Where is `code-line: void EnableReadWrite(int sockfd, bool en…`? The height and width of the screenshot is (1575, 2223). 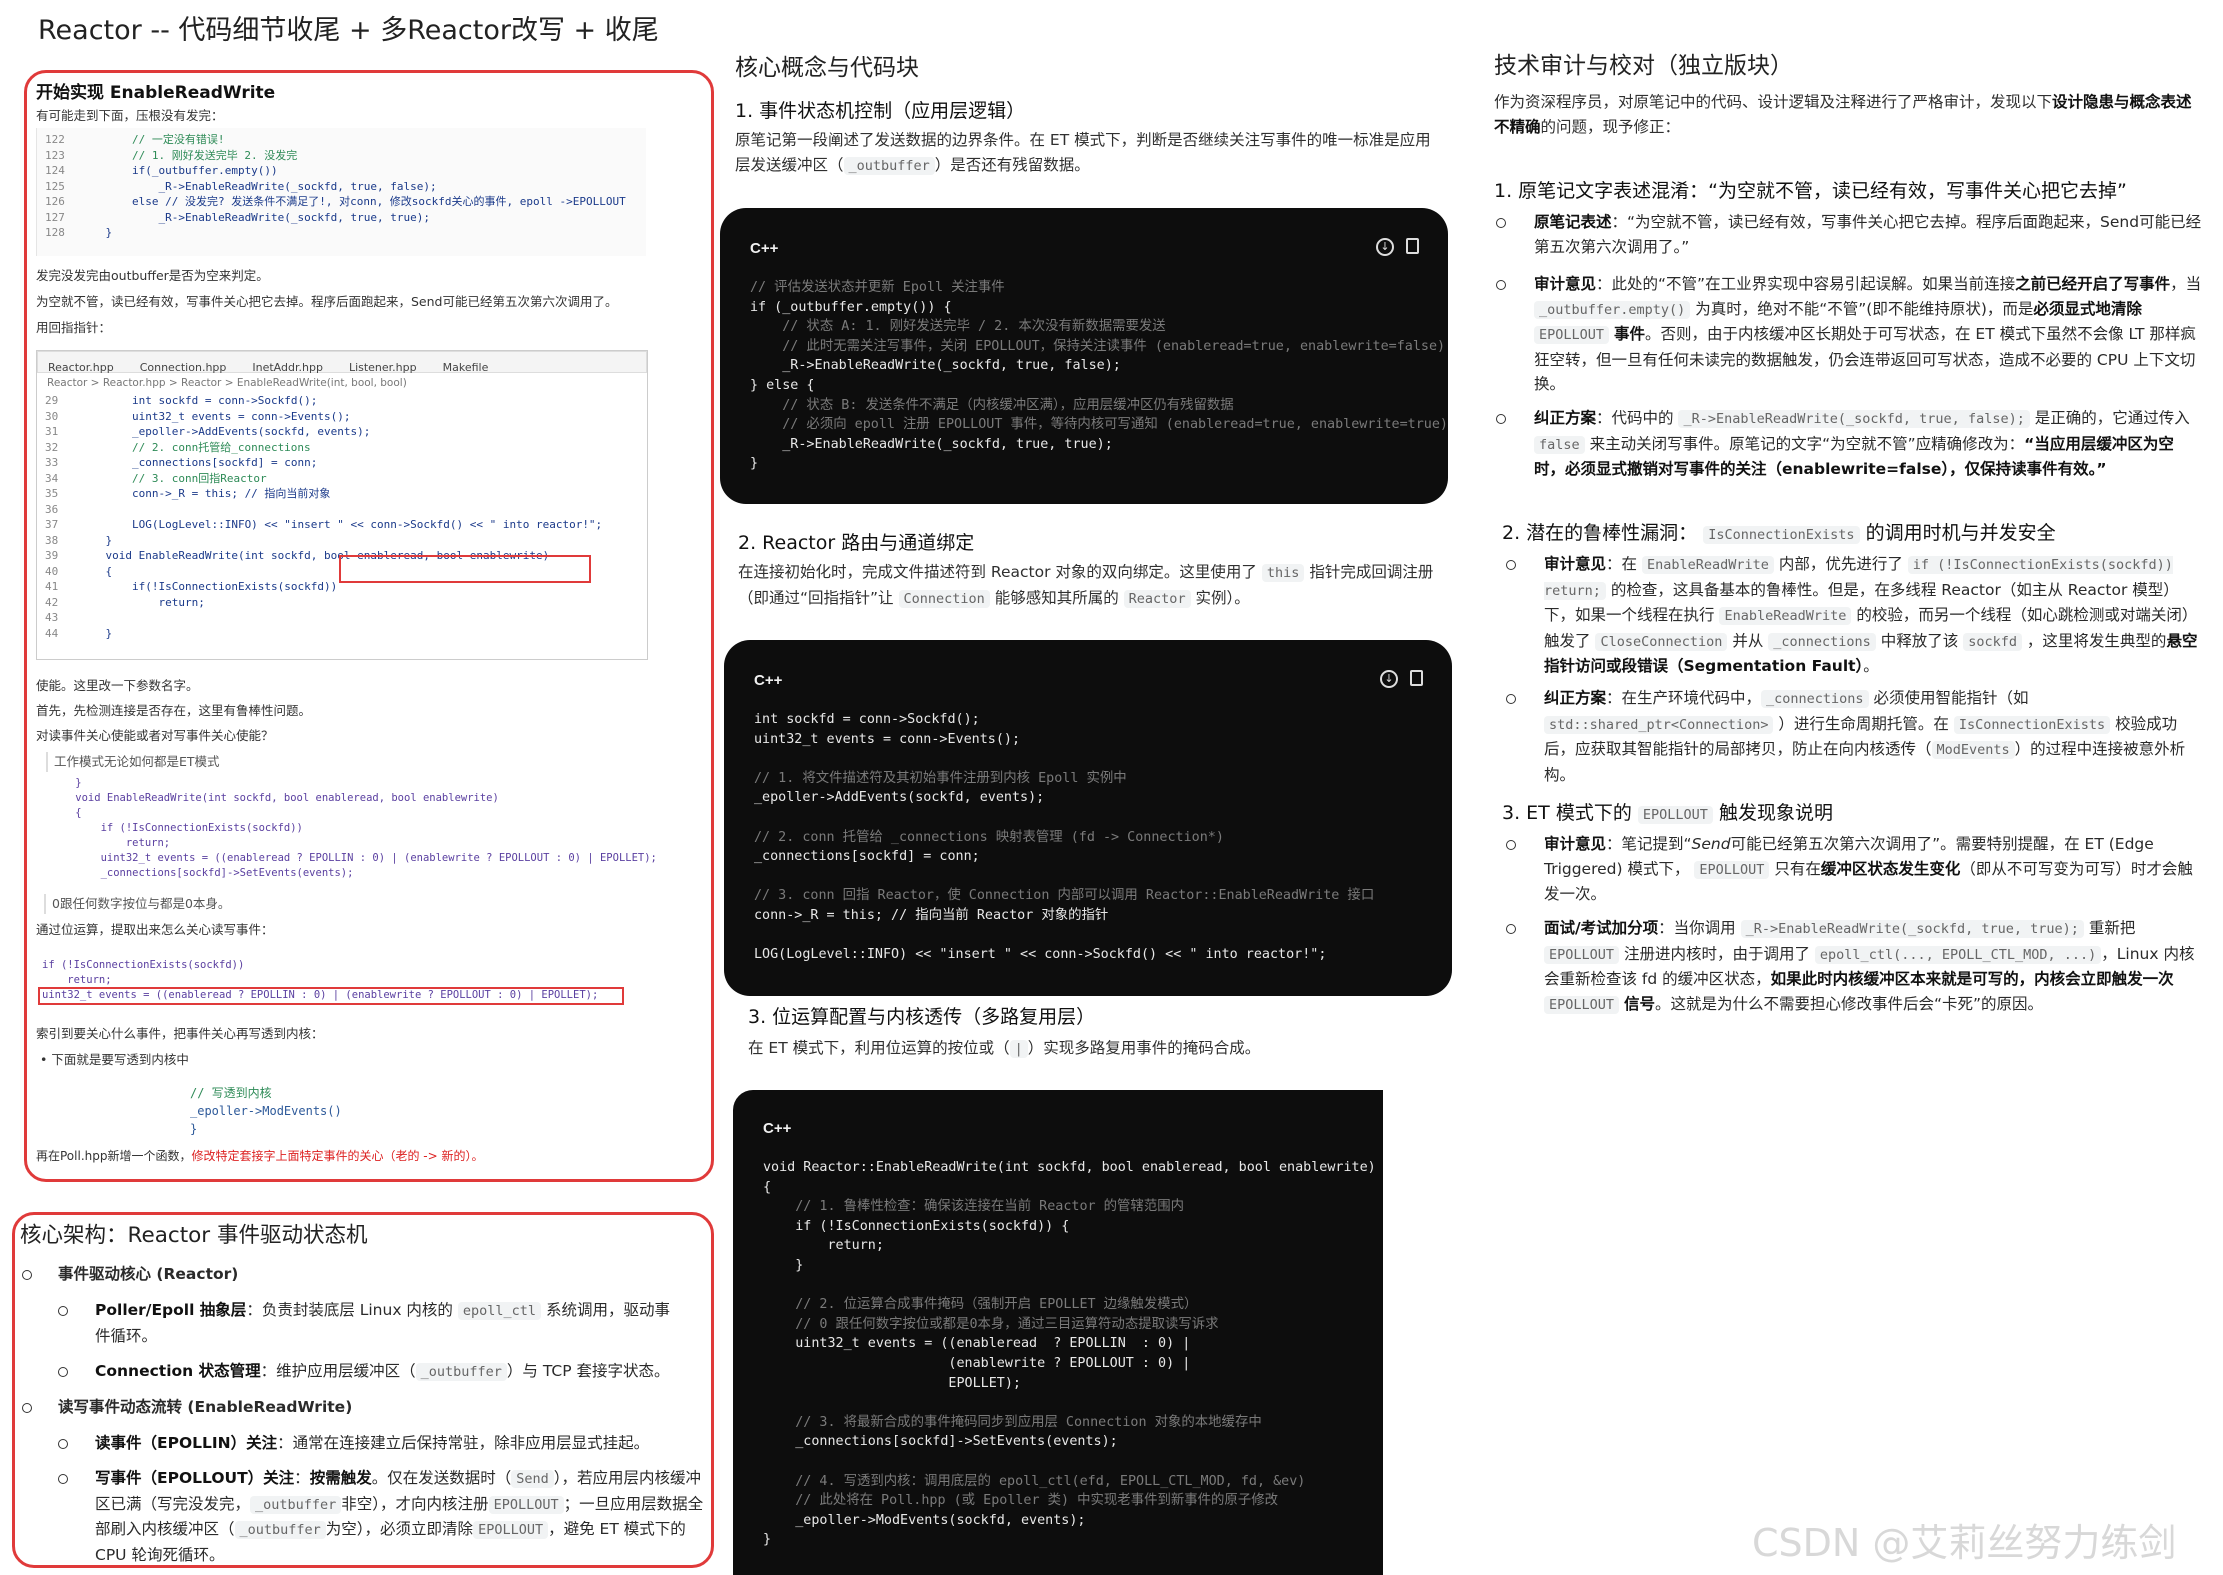
code-line: void EnableReadWrite(int sockfd, bool en… is located at coordinates (274, 798).